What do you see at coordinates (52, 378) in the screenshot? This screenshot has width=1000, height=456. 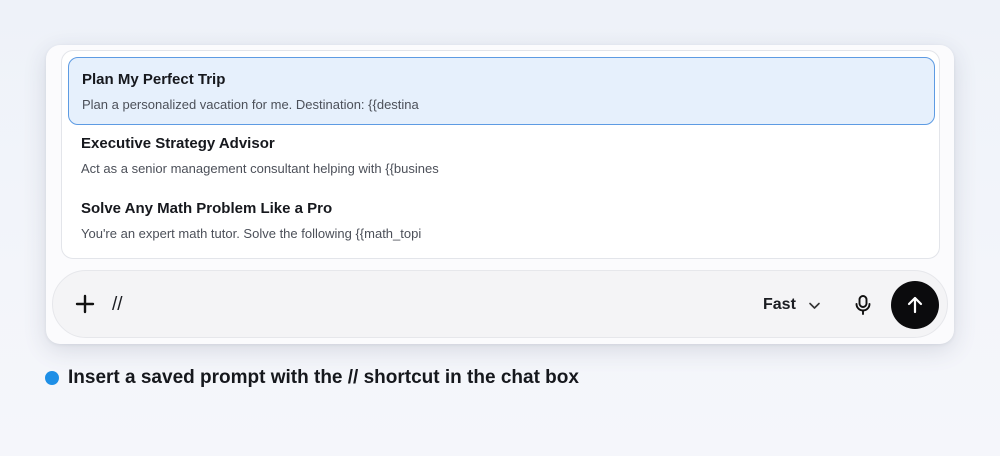 I see `caption-bullet` at bounding box center [52, 378].